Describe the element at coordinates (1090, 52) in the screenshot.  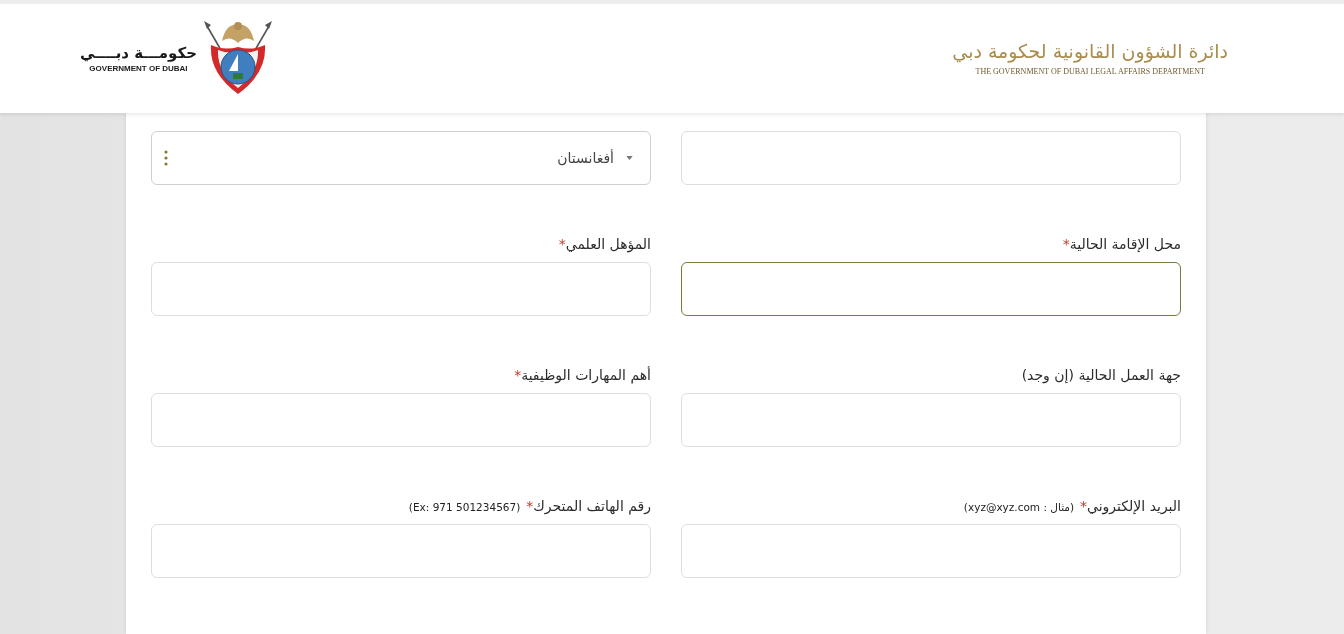
I see `department-name-arabic: دائرة الشؤون القانونية لحكومة دبي` at that location.